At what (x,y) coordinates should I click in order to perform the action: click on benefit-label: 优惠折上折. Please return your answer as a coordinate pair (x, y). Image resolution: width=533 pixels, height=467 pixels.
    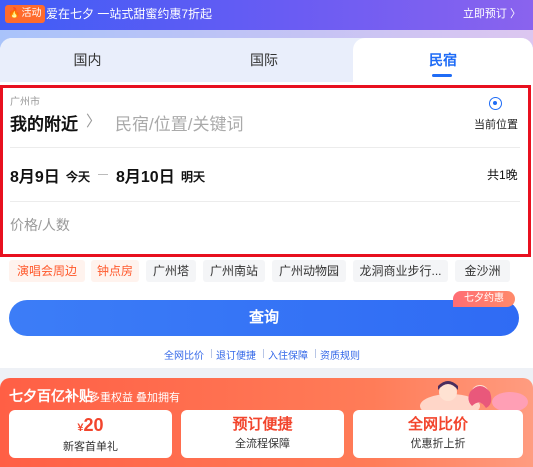
    Looking at the image, I should click on (438, 444).